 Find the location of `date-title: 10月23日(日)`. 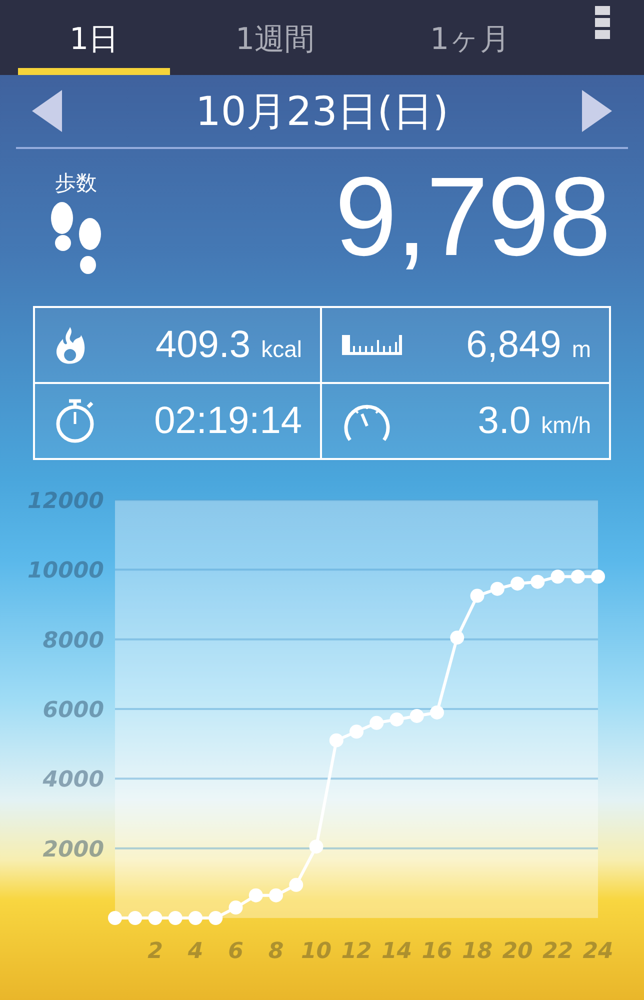

date-title: 10月23日(日) is located at coordinates (321, 112).